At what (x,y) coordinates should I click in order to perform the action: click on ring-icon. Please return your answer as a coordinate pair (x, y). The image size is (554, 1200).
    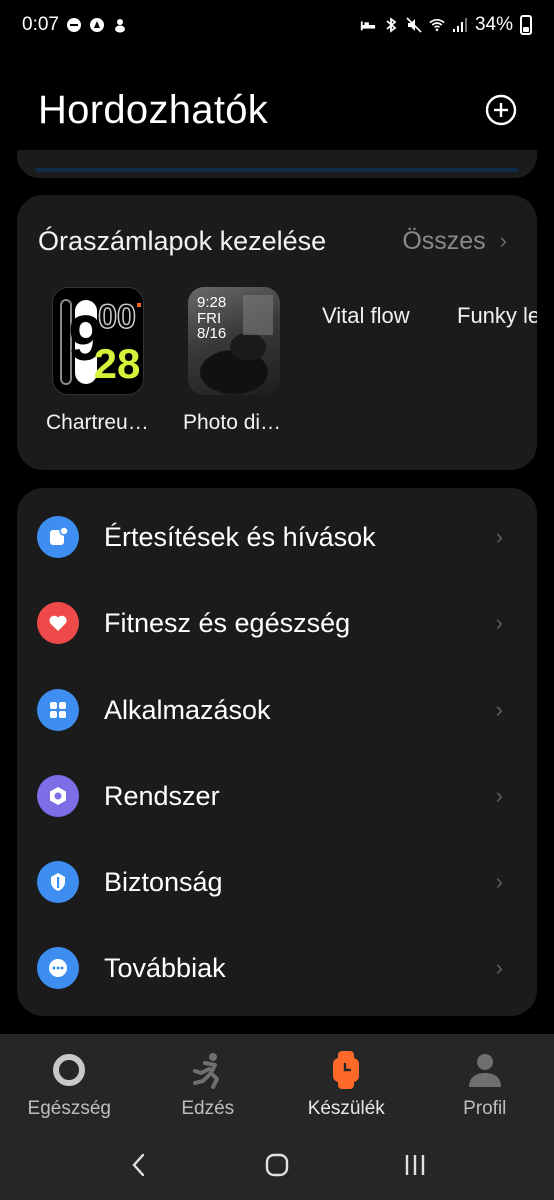
    Looking at the image, I should click on (69, 1070).